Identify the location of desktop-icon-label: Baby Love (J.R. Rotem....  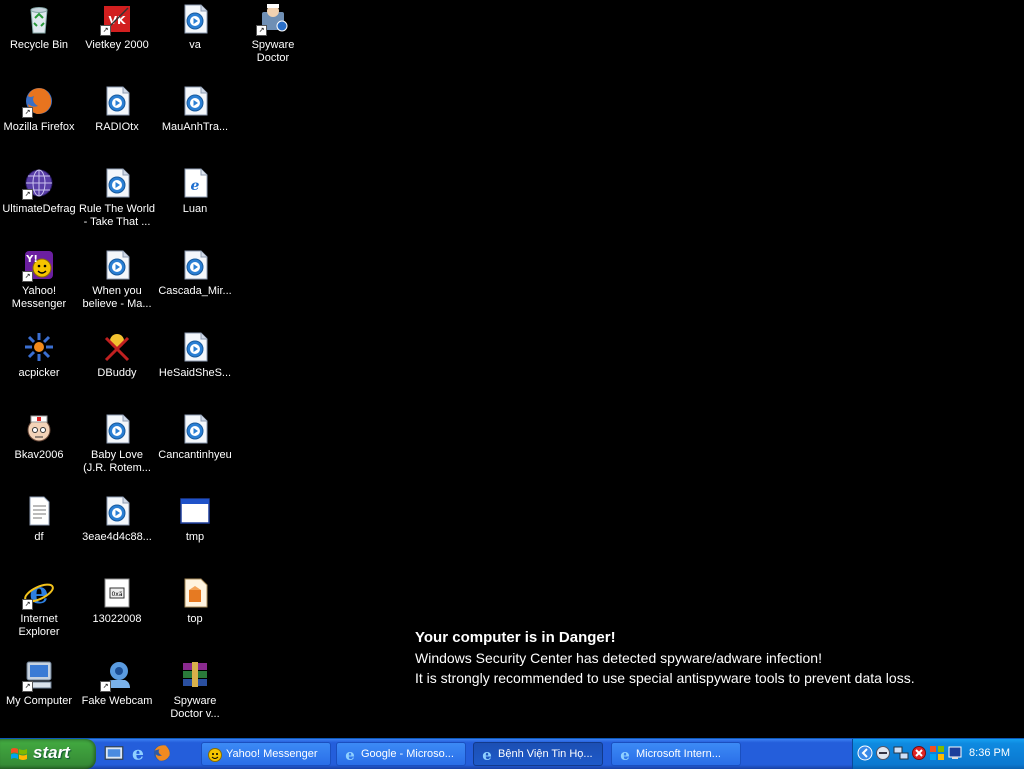
(117, 461).